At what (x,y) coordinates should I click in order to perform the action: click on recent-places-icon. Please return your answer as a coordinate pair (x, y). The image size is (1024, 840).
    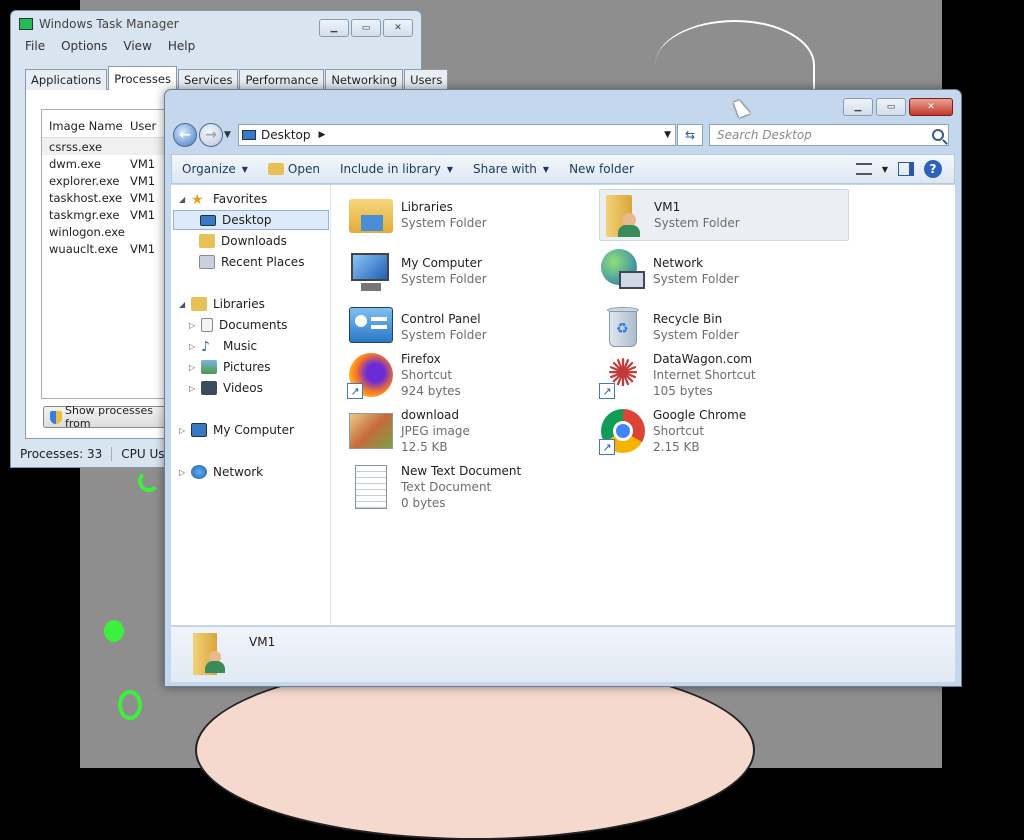
    Looking at the image, I should click on (207, 262).